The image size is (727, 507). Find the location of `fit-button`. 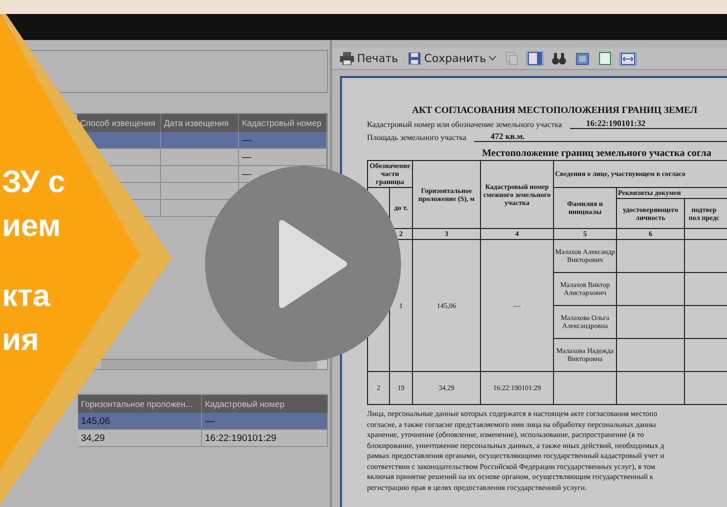

fit-button is located at coordinates (628, 59).